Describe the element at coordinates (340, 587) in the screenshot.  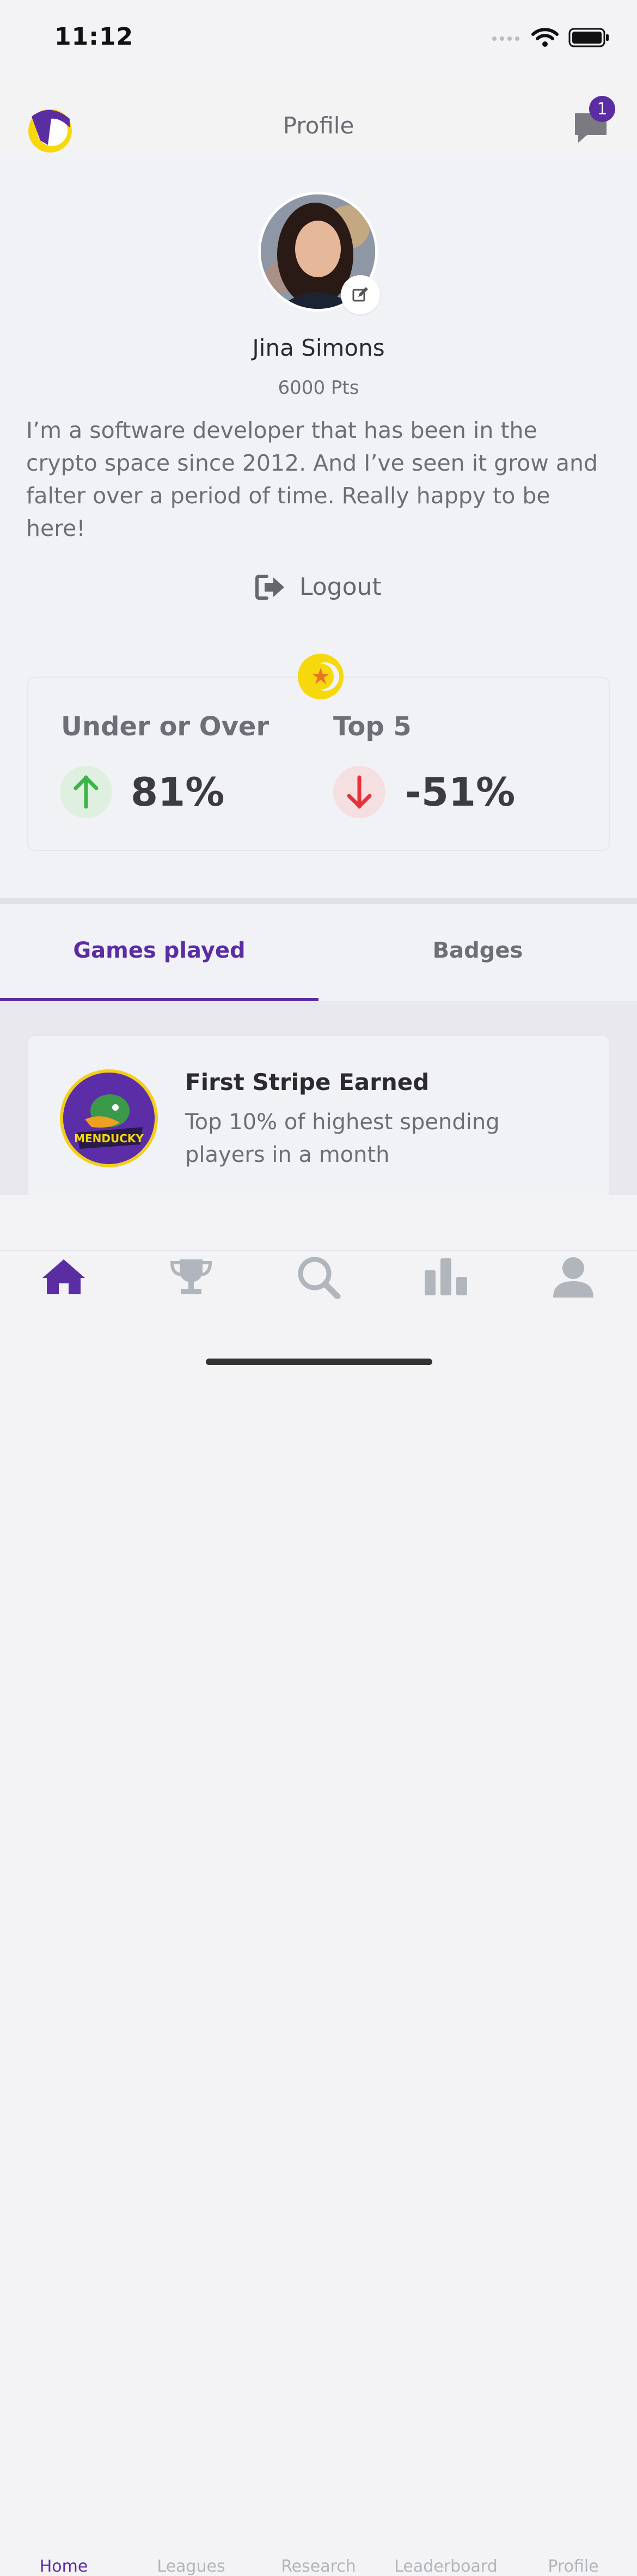
I see `logout-label: Logout` at that location.